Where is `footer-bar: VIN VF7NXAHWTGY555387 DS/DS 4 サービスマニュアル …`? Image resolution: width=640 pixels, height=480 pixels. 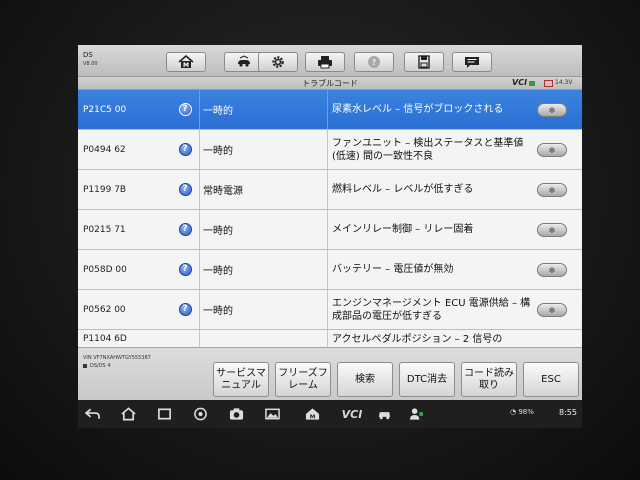
footer-bar: VIN VF7NXAHWTGY555387 DS/DS 4 サービスマニュアル … is located at coordinates (330, 373).